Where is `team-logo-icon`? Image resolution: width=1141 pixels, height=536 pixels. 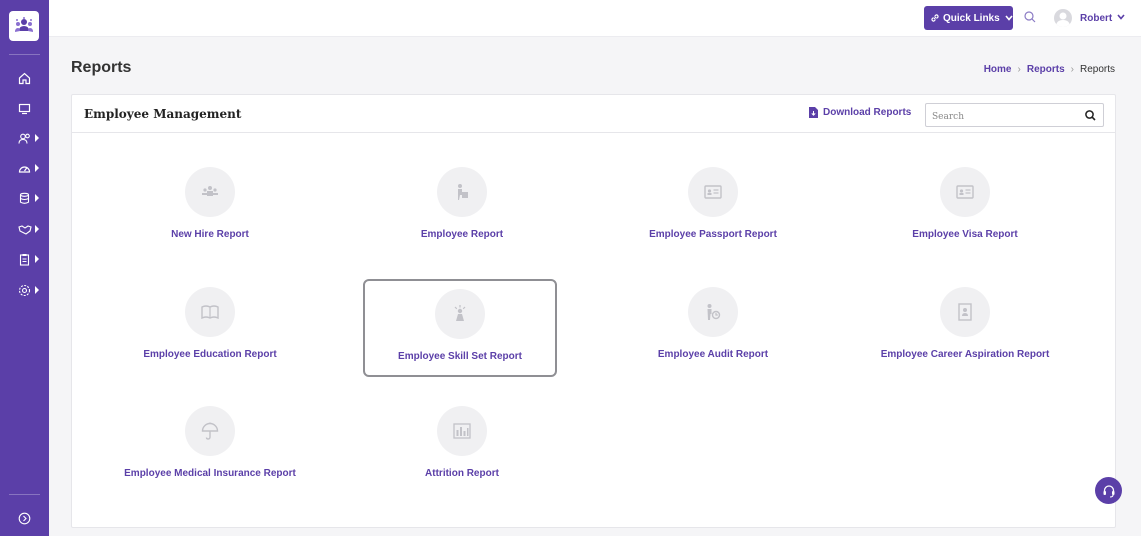 team-logo-icon is located at coordinates (24, 24).